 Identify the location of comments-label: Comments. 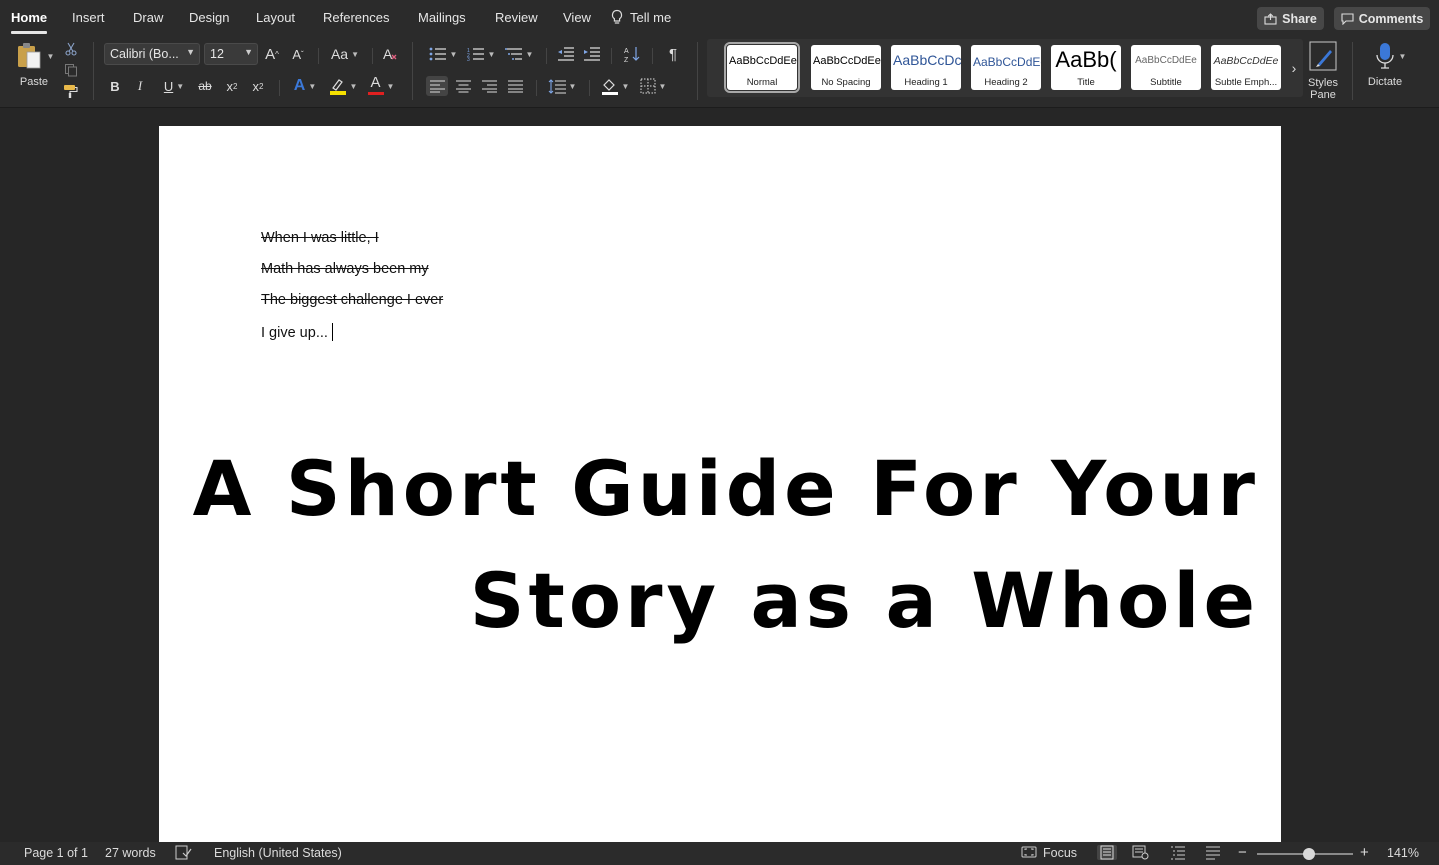
(1391, 18).